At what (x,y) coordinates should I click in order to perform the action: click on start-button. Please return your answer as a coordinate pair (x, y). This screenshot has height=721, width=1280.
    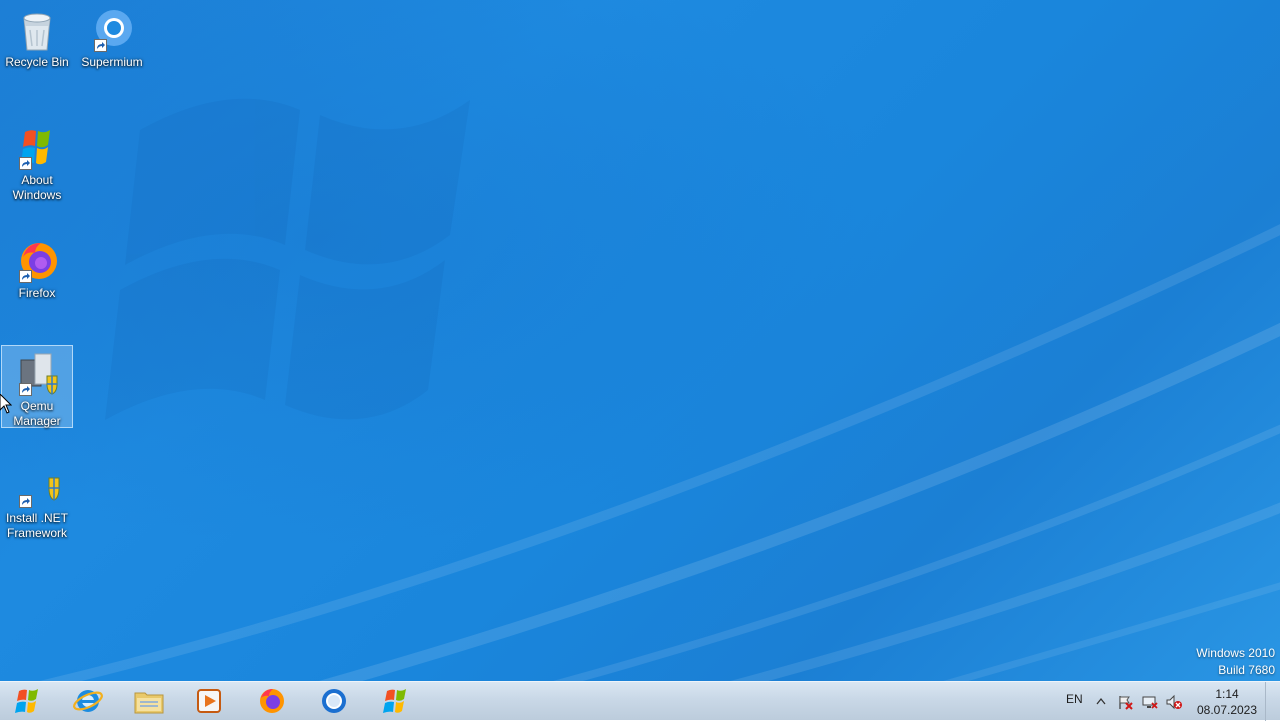
    Looking at the image, I should click on (28, 701).